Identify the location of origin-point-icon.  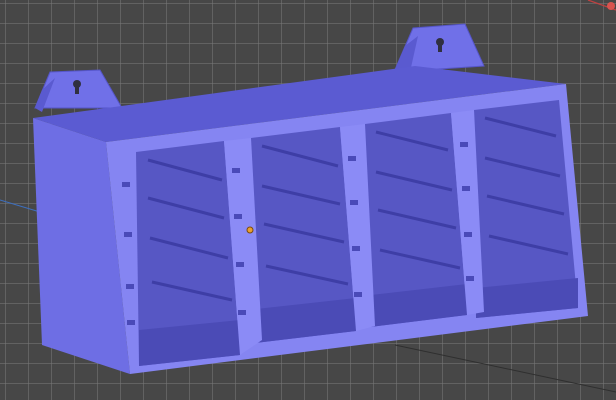
(250, 230).